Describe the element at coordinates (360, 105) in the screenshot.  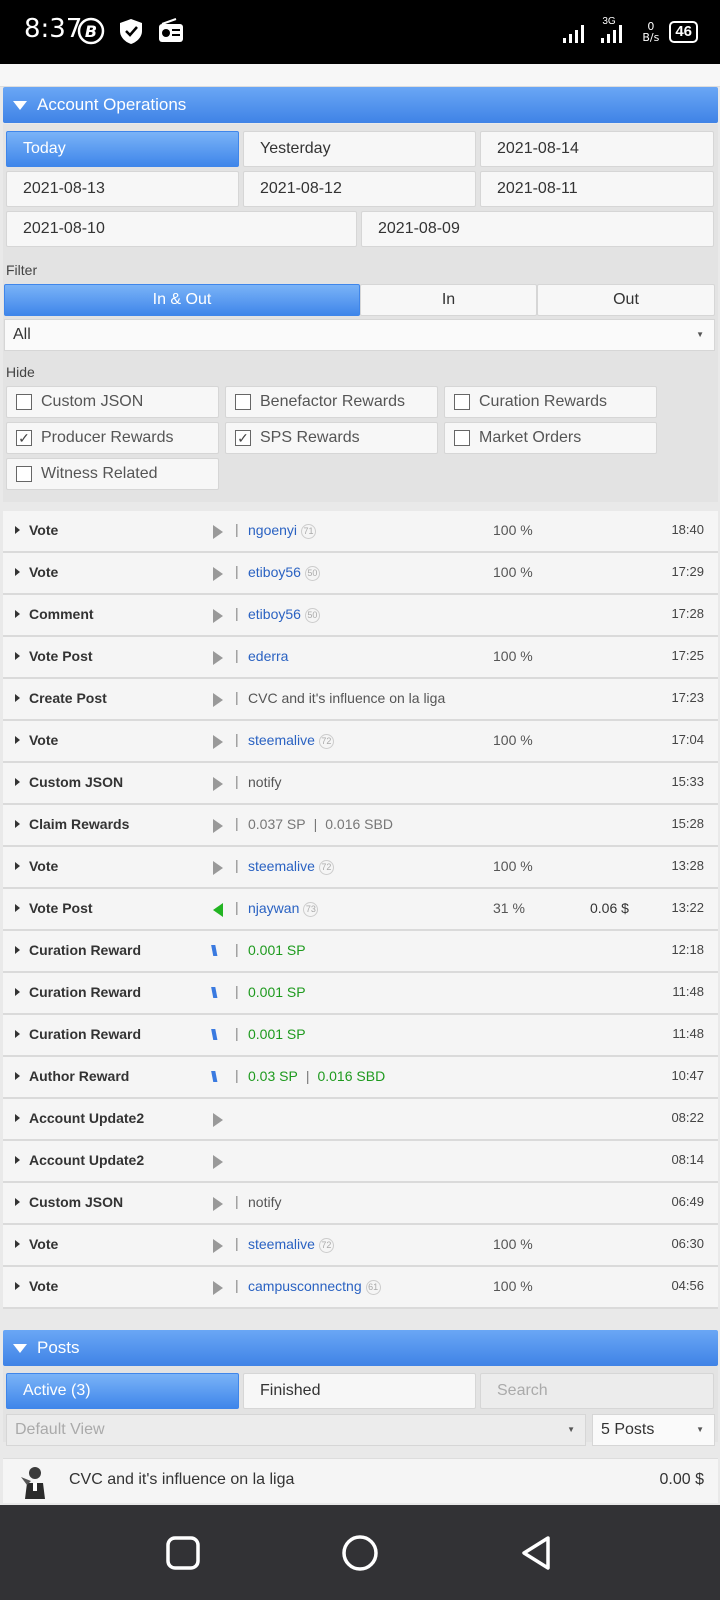
I see `account-operations-header: Account Operations` at that location.